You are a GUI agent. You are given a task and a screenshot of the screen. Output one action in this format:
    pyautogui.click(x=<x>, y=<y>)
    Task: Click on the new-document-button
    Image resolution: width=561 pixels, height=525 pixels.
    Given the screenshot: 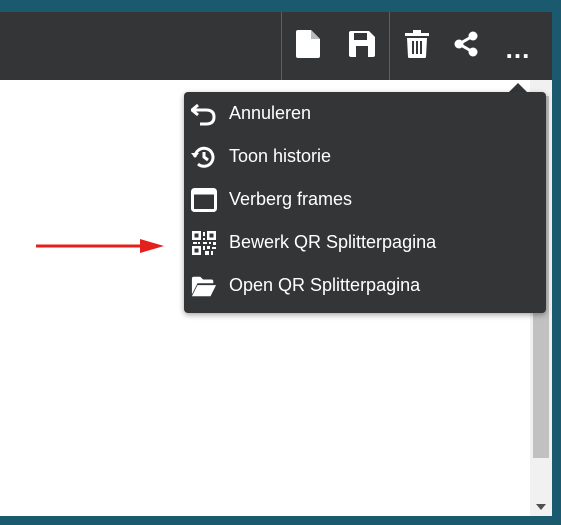 What is the action you would take?
    pyautogui.click(x=308, y=46)
    